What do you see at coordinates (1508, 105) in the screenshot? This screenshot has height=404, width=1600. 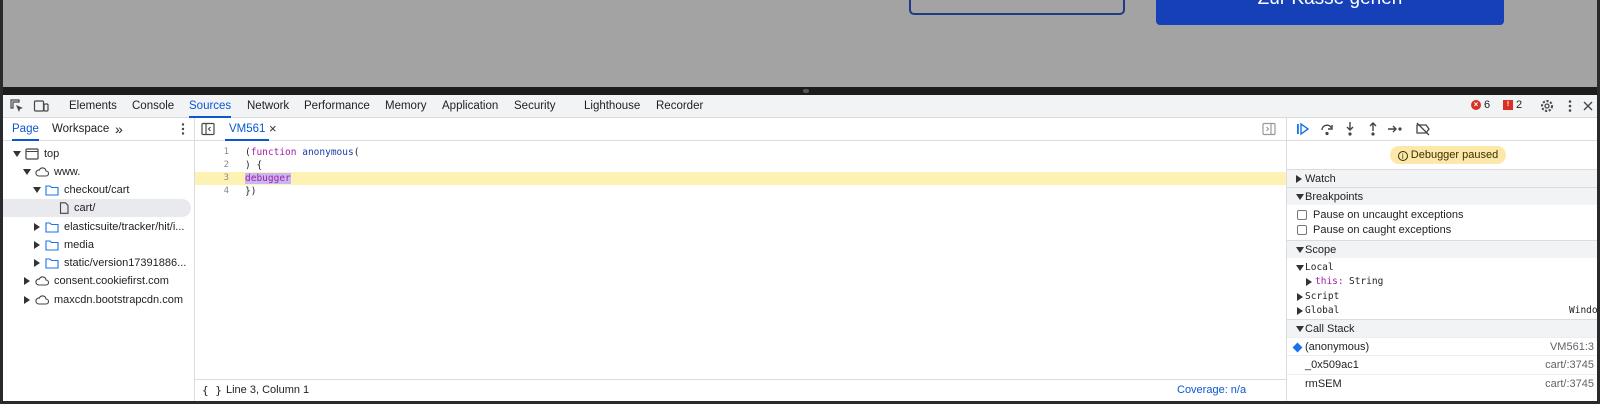 I see `issue-flag-icon: !` at bounding box center [1508, 105].